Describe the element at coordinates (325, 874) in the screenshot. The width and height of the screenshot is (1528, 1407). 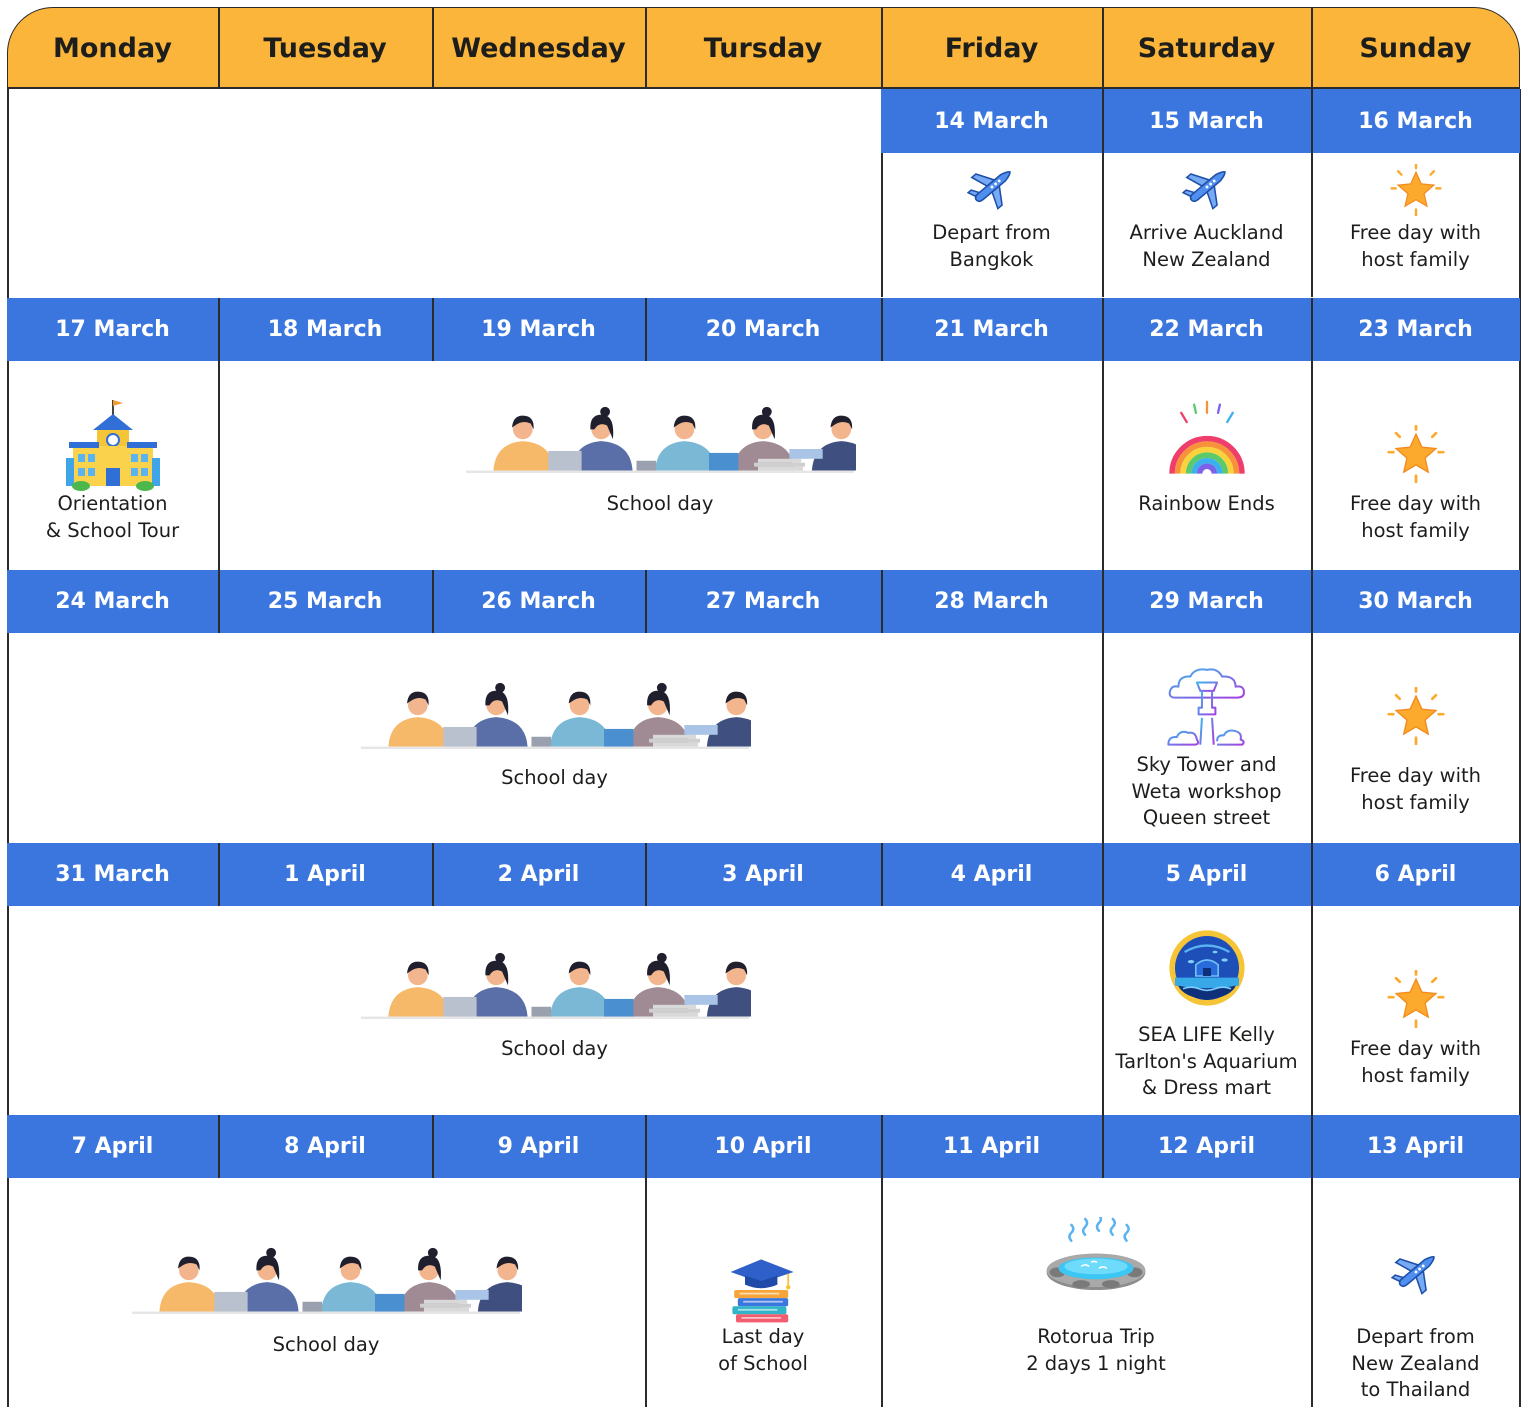
I see `date-label: 1 April` at that location.